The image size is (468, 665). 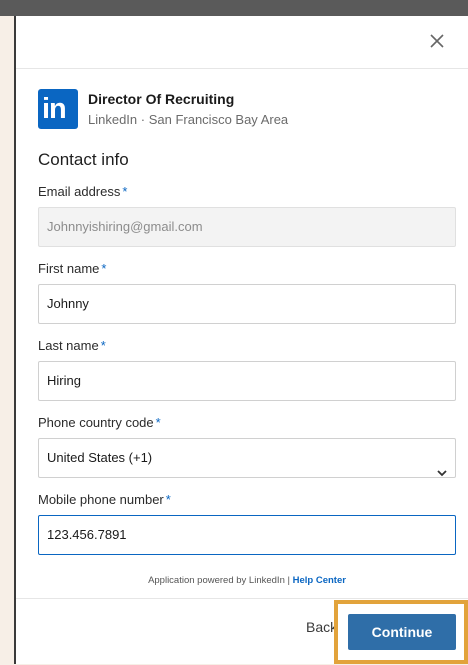 What do you see at coordinates (79, 191) in the screenshot?
I see `email-label-text: Email address` at bounding box center [79, 191].